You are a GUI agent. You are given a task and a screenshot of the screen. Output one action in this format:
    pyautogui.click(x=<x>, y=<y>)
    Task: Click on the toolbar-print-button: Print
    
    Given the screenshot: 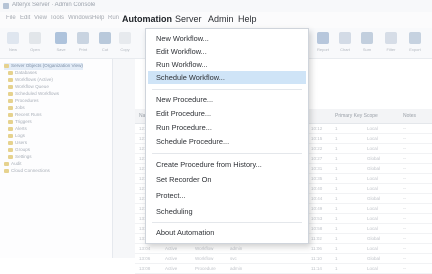 What is the action you would take?
    pyautogui.click(x=83, y=43)
    